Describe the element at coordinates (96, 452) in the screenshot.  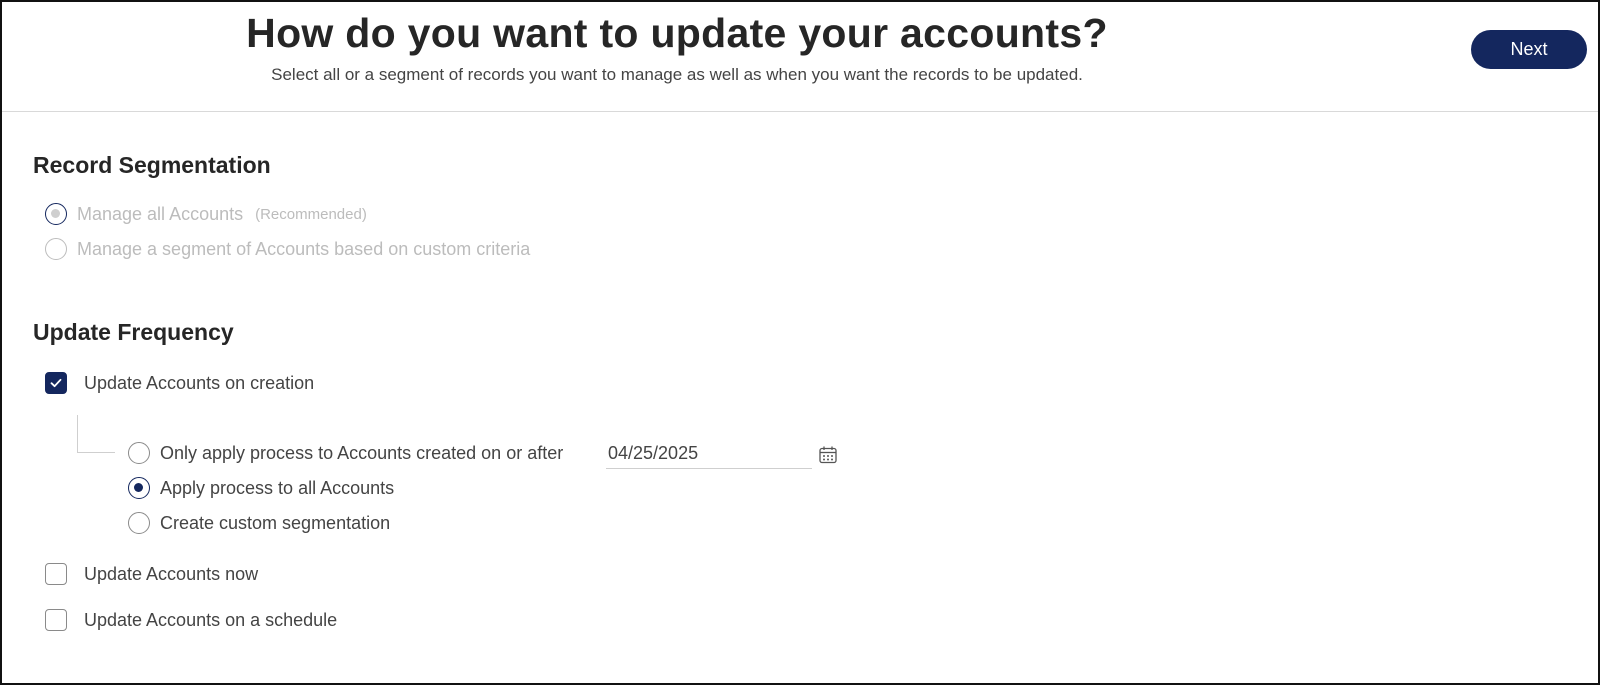
I see `tree-connector-horizontal` at that location.